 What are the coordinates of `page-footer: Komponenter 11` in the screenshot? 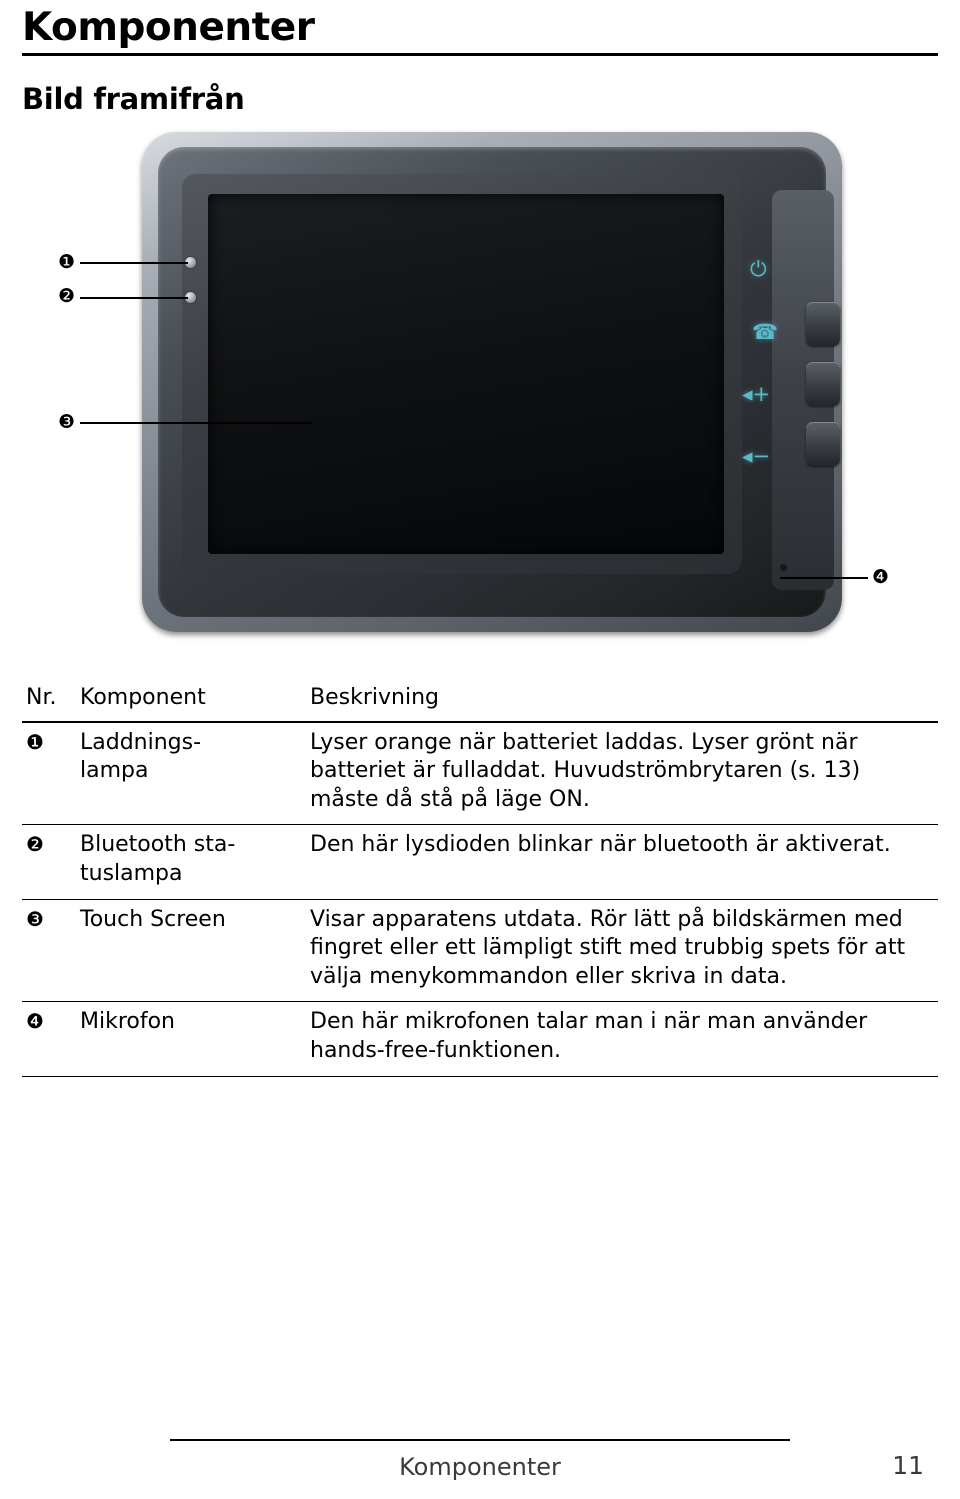 It's located at (480, 1460).